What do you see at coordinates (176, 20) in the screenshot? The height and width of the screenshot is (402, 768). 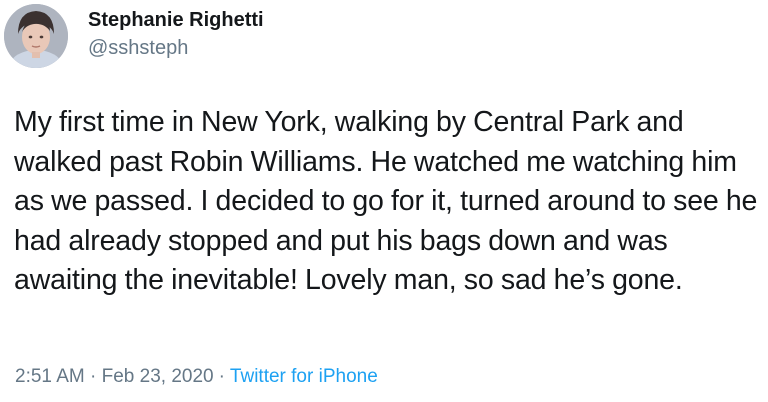 I see `author-display-name: Stephanie Righetti` at bounding box center [176, 20].